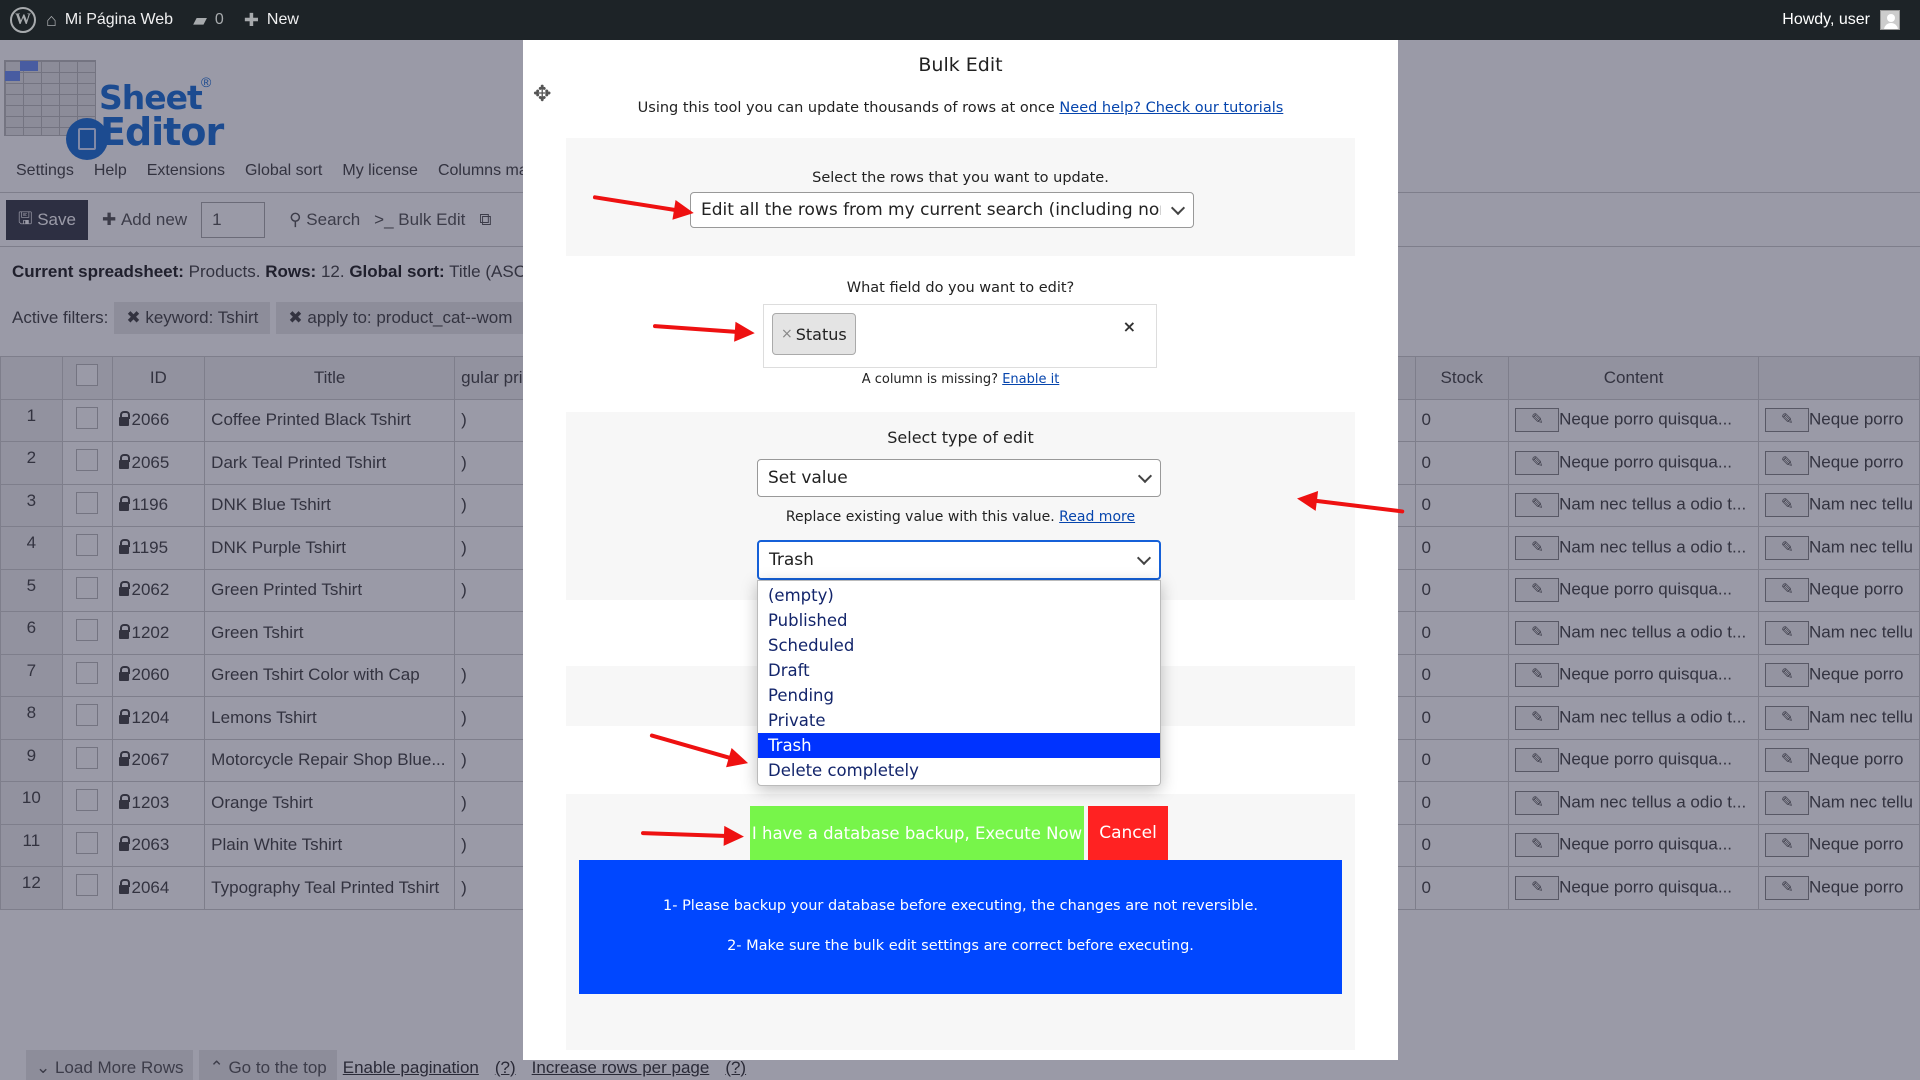 The image size is (1920, 1080). Describe the element at coordinates (959, 720) in the screenshot. I see `value-option: Private` at that location.